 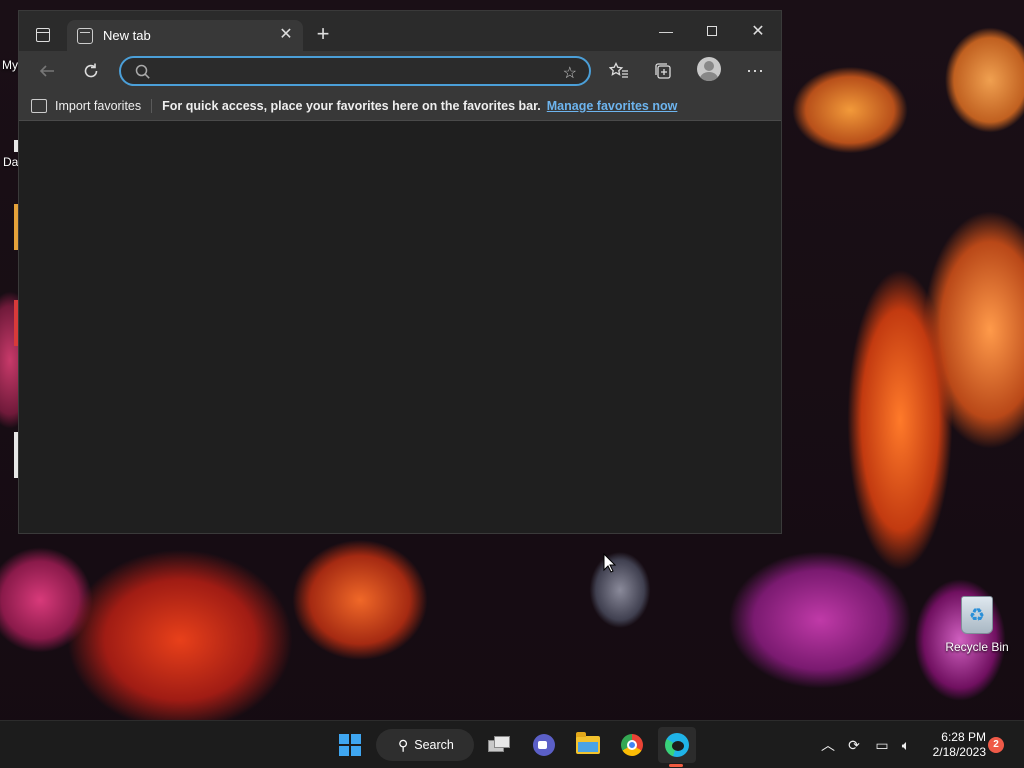 I want to click on desktop-label-da: Da, so click(x=11, y=162).